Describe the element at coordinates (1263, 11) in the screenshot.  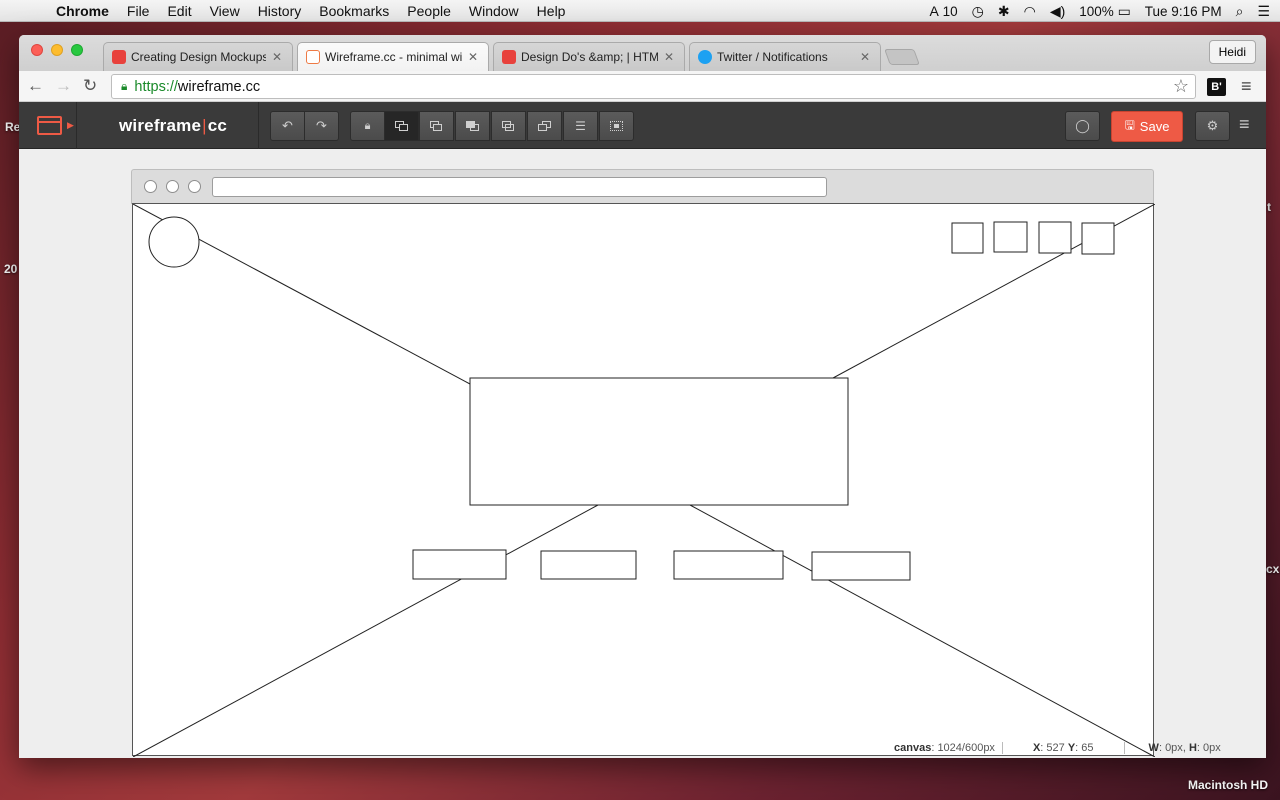
I see `notification-center-icon: ☰` at that location.